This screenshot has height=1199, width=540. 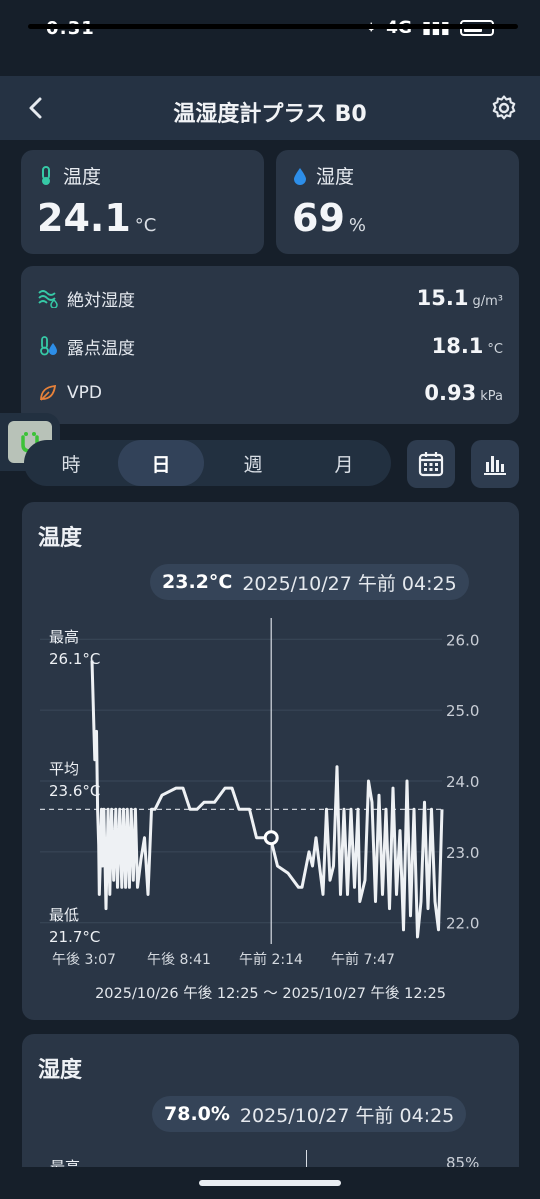 I want to click on humidity-chart-tooltip: 78.0% 2025/10/27 午前 04:25, so click(x=309, y=1114).